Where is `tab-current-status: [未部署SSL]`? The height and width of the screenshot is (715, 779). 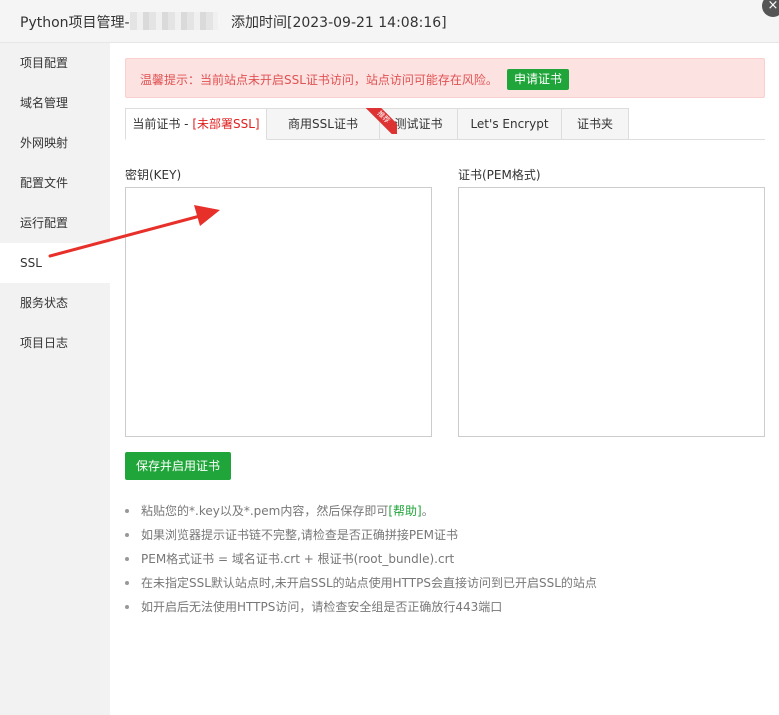 tab-current-status: [未部署SSL] is located at coordinates (226, 124).